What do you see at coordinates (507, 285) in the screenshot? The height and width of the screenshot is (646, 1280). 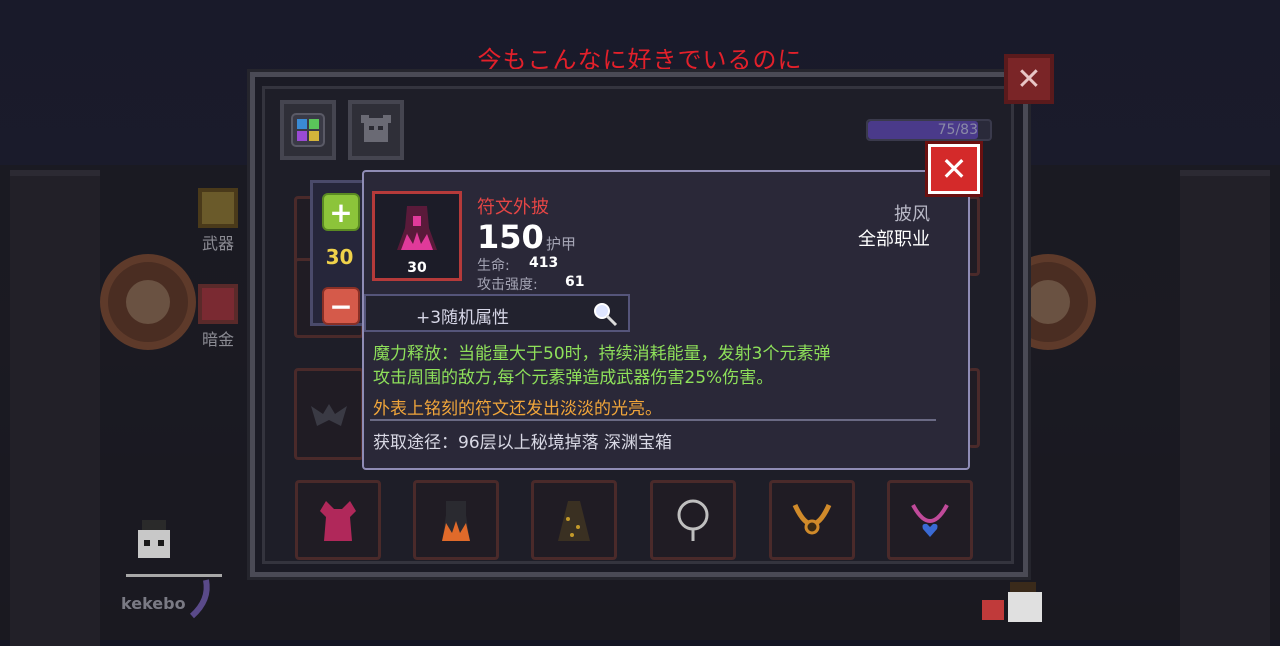 I see `item-stat-label: 攻击强度:` at bounding box center [507, 285].